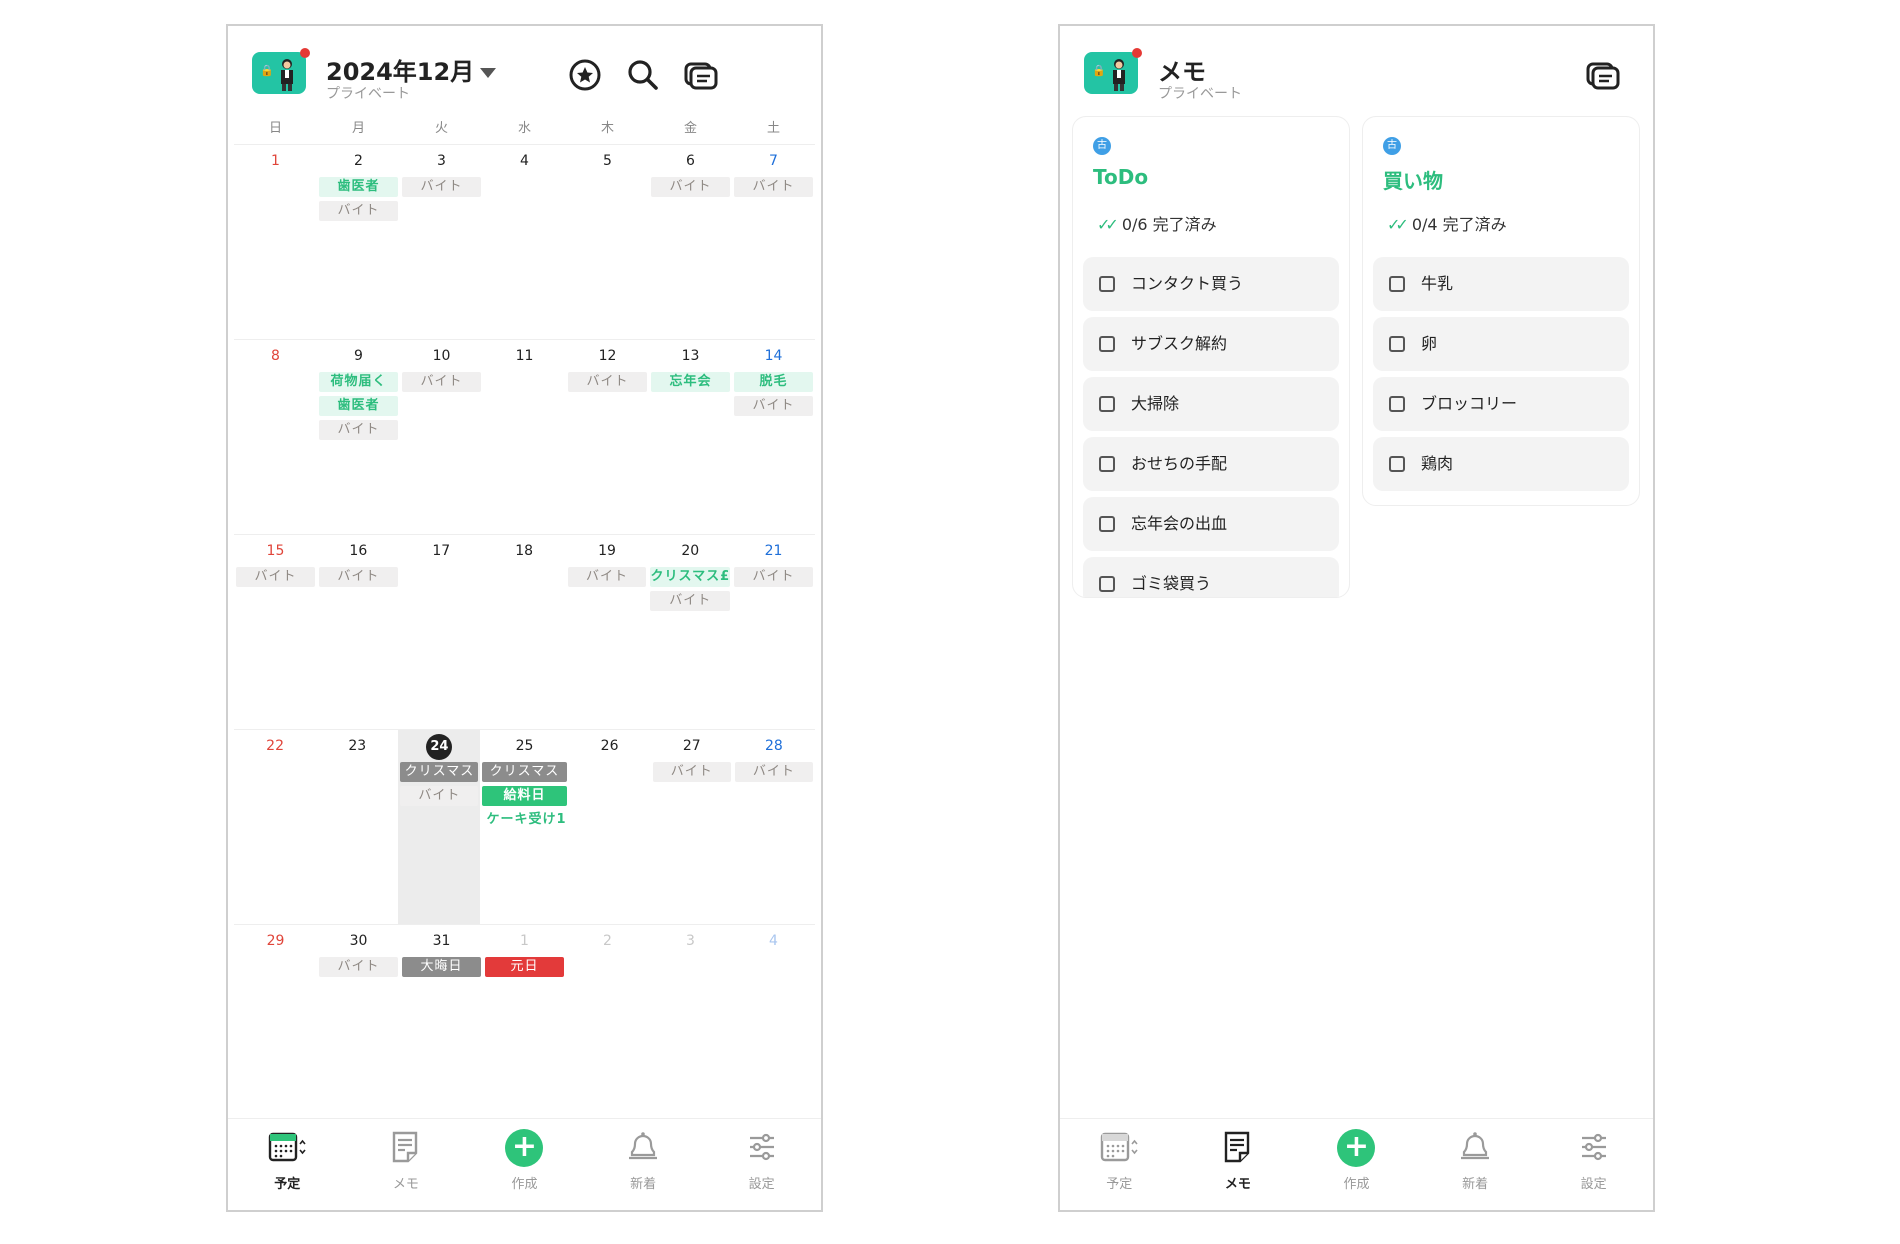 This screenshot has width=1900, height=1244. Describe the element at coordinates (357, 827) in the screenshot. I see `day-cell: 23` at that location.